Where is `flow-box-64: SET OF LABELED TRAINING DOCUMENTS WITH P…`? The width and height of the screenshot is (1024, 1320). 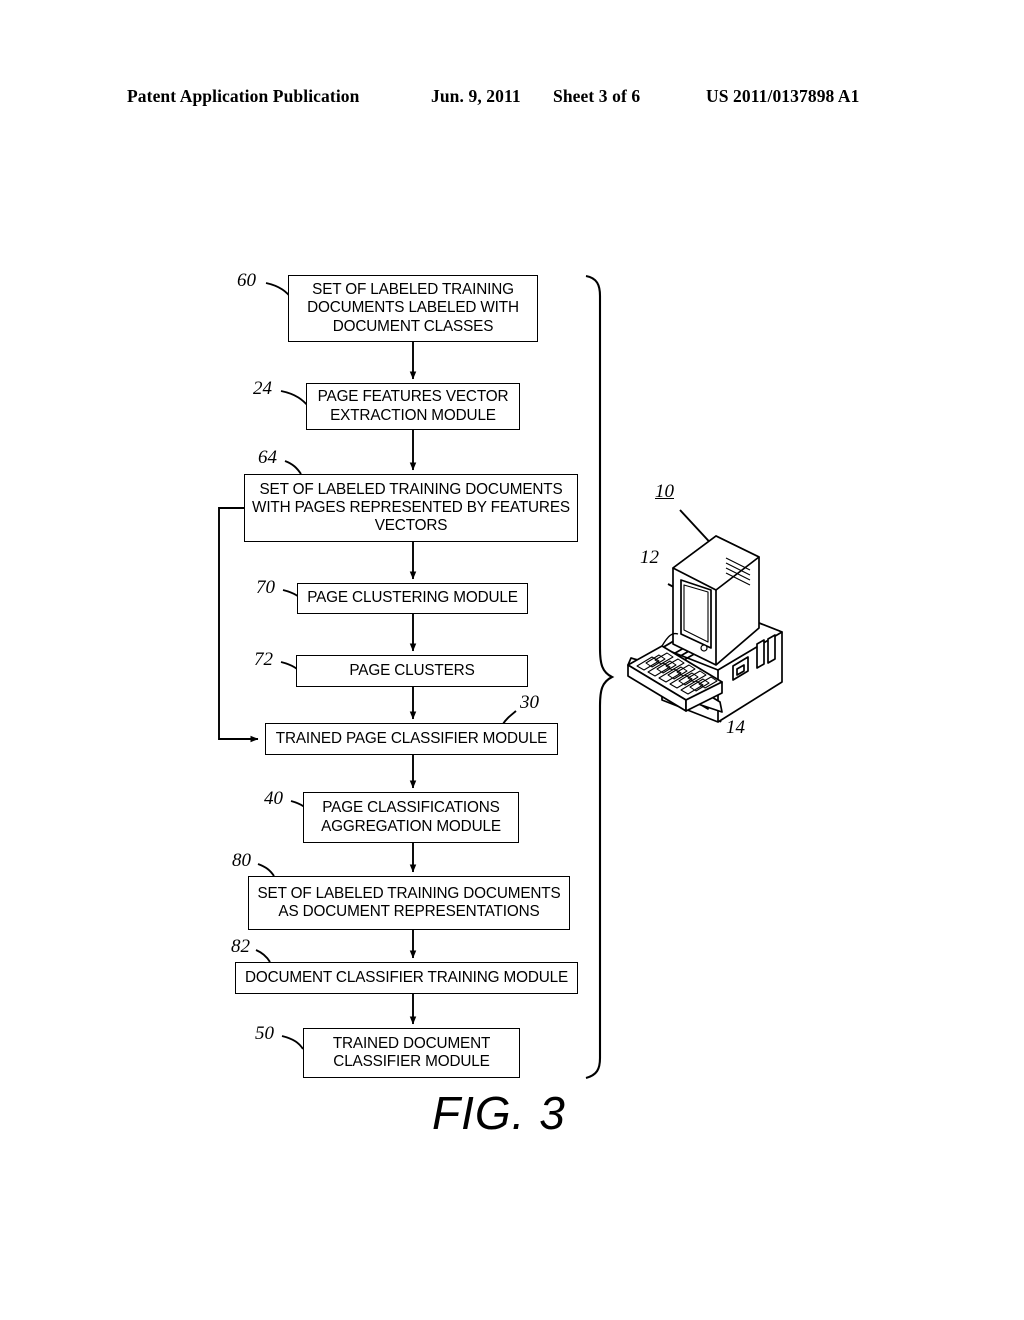
flow-box-64: SET OF LABELED TRAINING DOCUMENTS WITH P… is located at coordinates (411, 508).